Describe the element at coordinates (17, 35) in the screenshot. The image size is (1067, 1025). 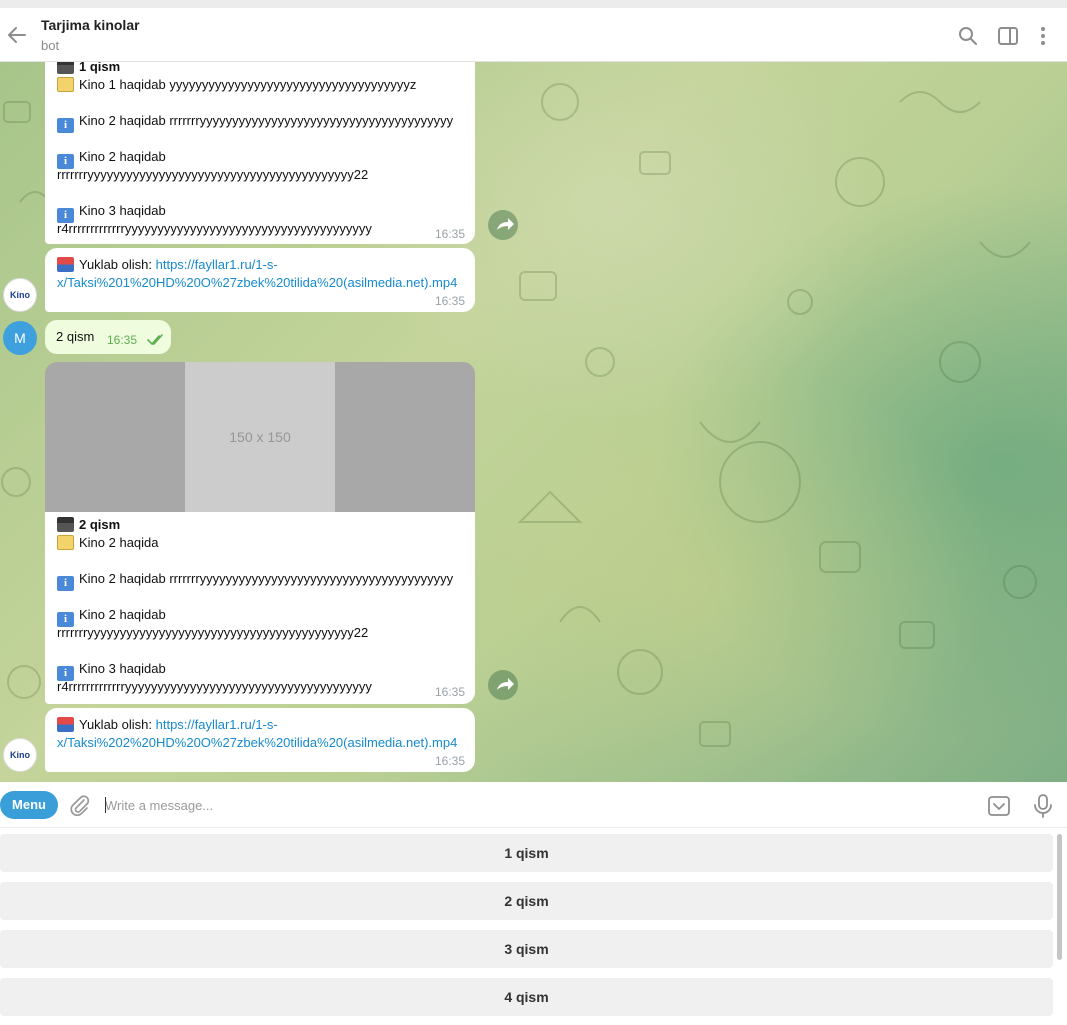
I see `back-arrow-icon` at that location.